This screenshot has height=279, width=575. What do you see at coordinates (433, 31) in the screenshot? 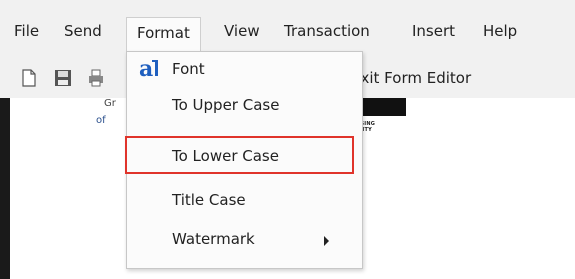
I see `menu-insert: Insert` at bounding box center [433, 31].